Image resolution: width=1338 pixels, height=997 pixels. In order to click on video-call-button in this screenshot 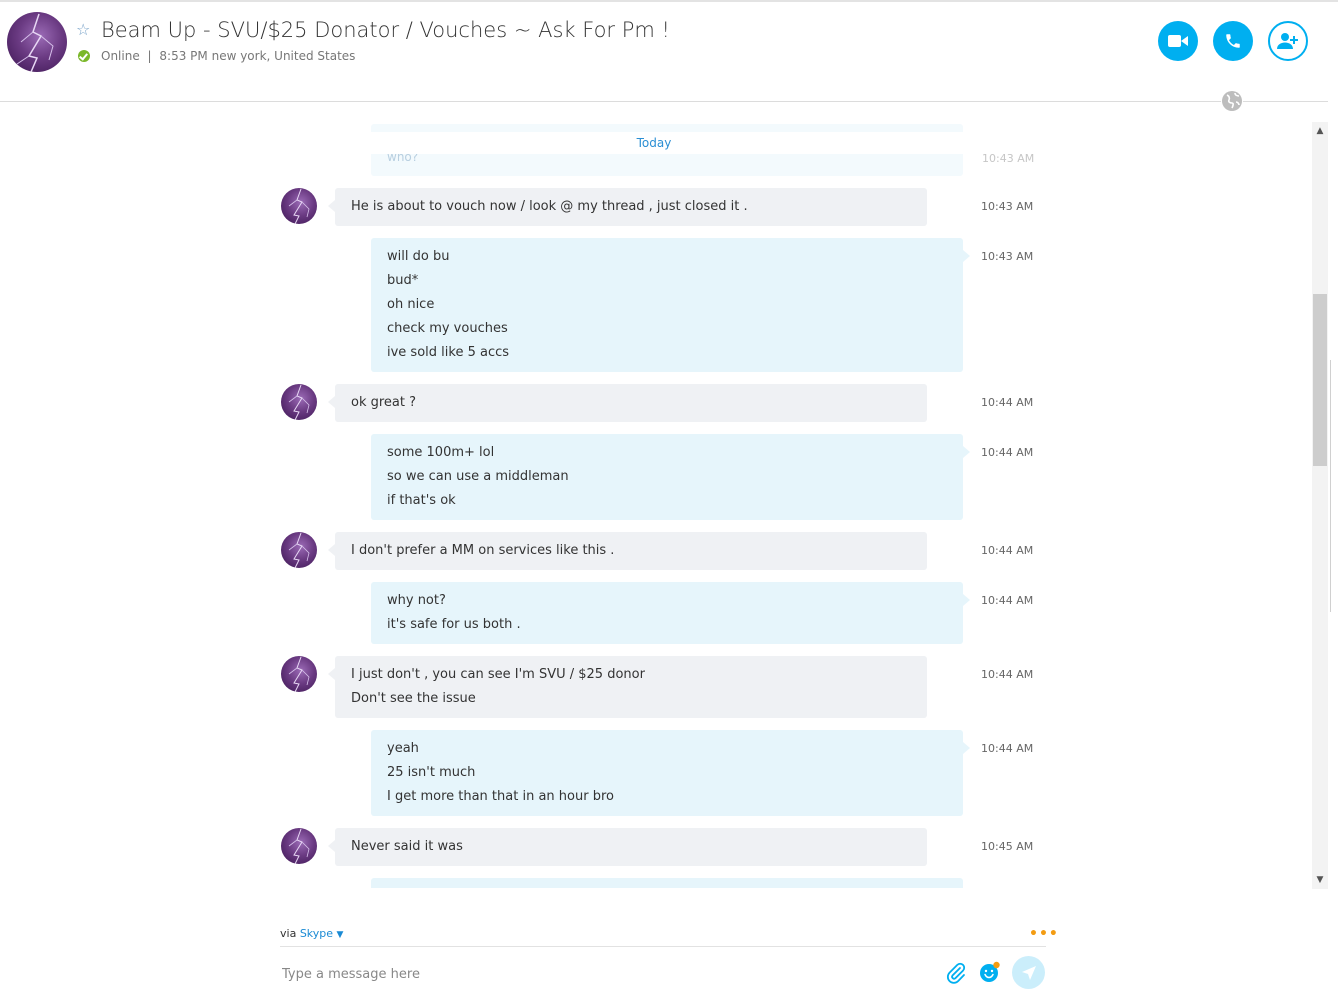, I will do `click(1178, 41)`.